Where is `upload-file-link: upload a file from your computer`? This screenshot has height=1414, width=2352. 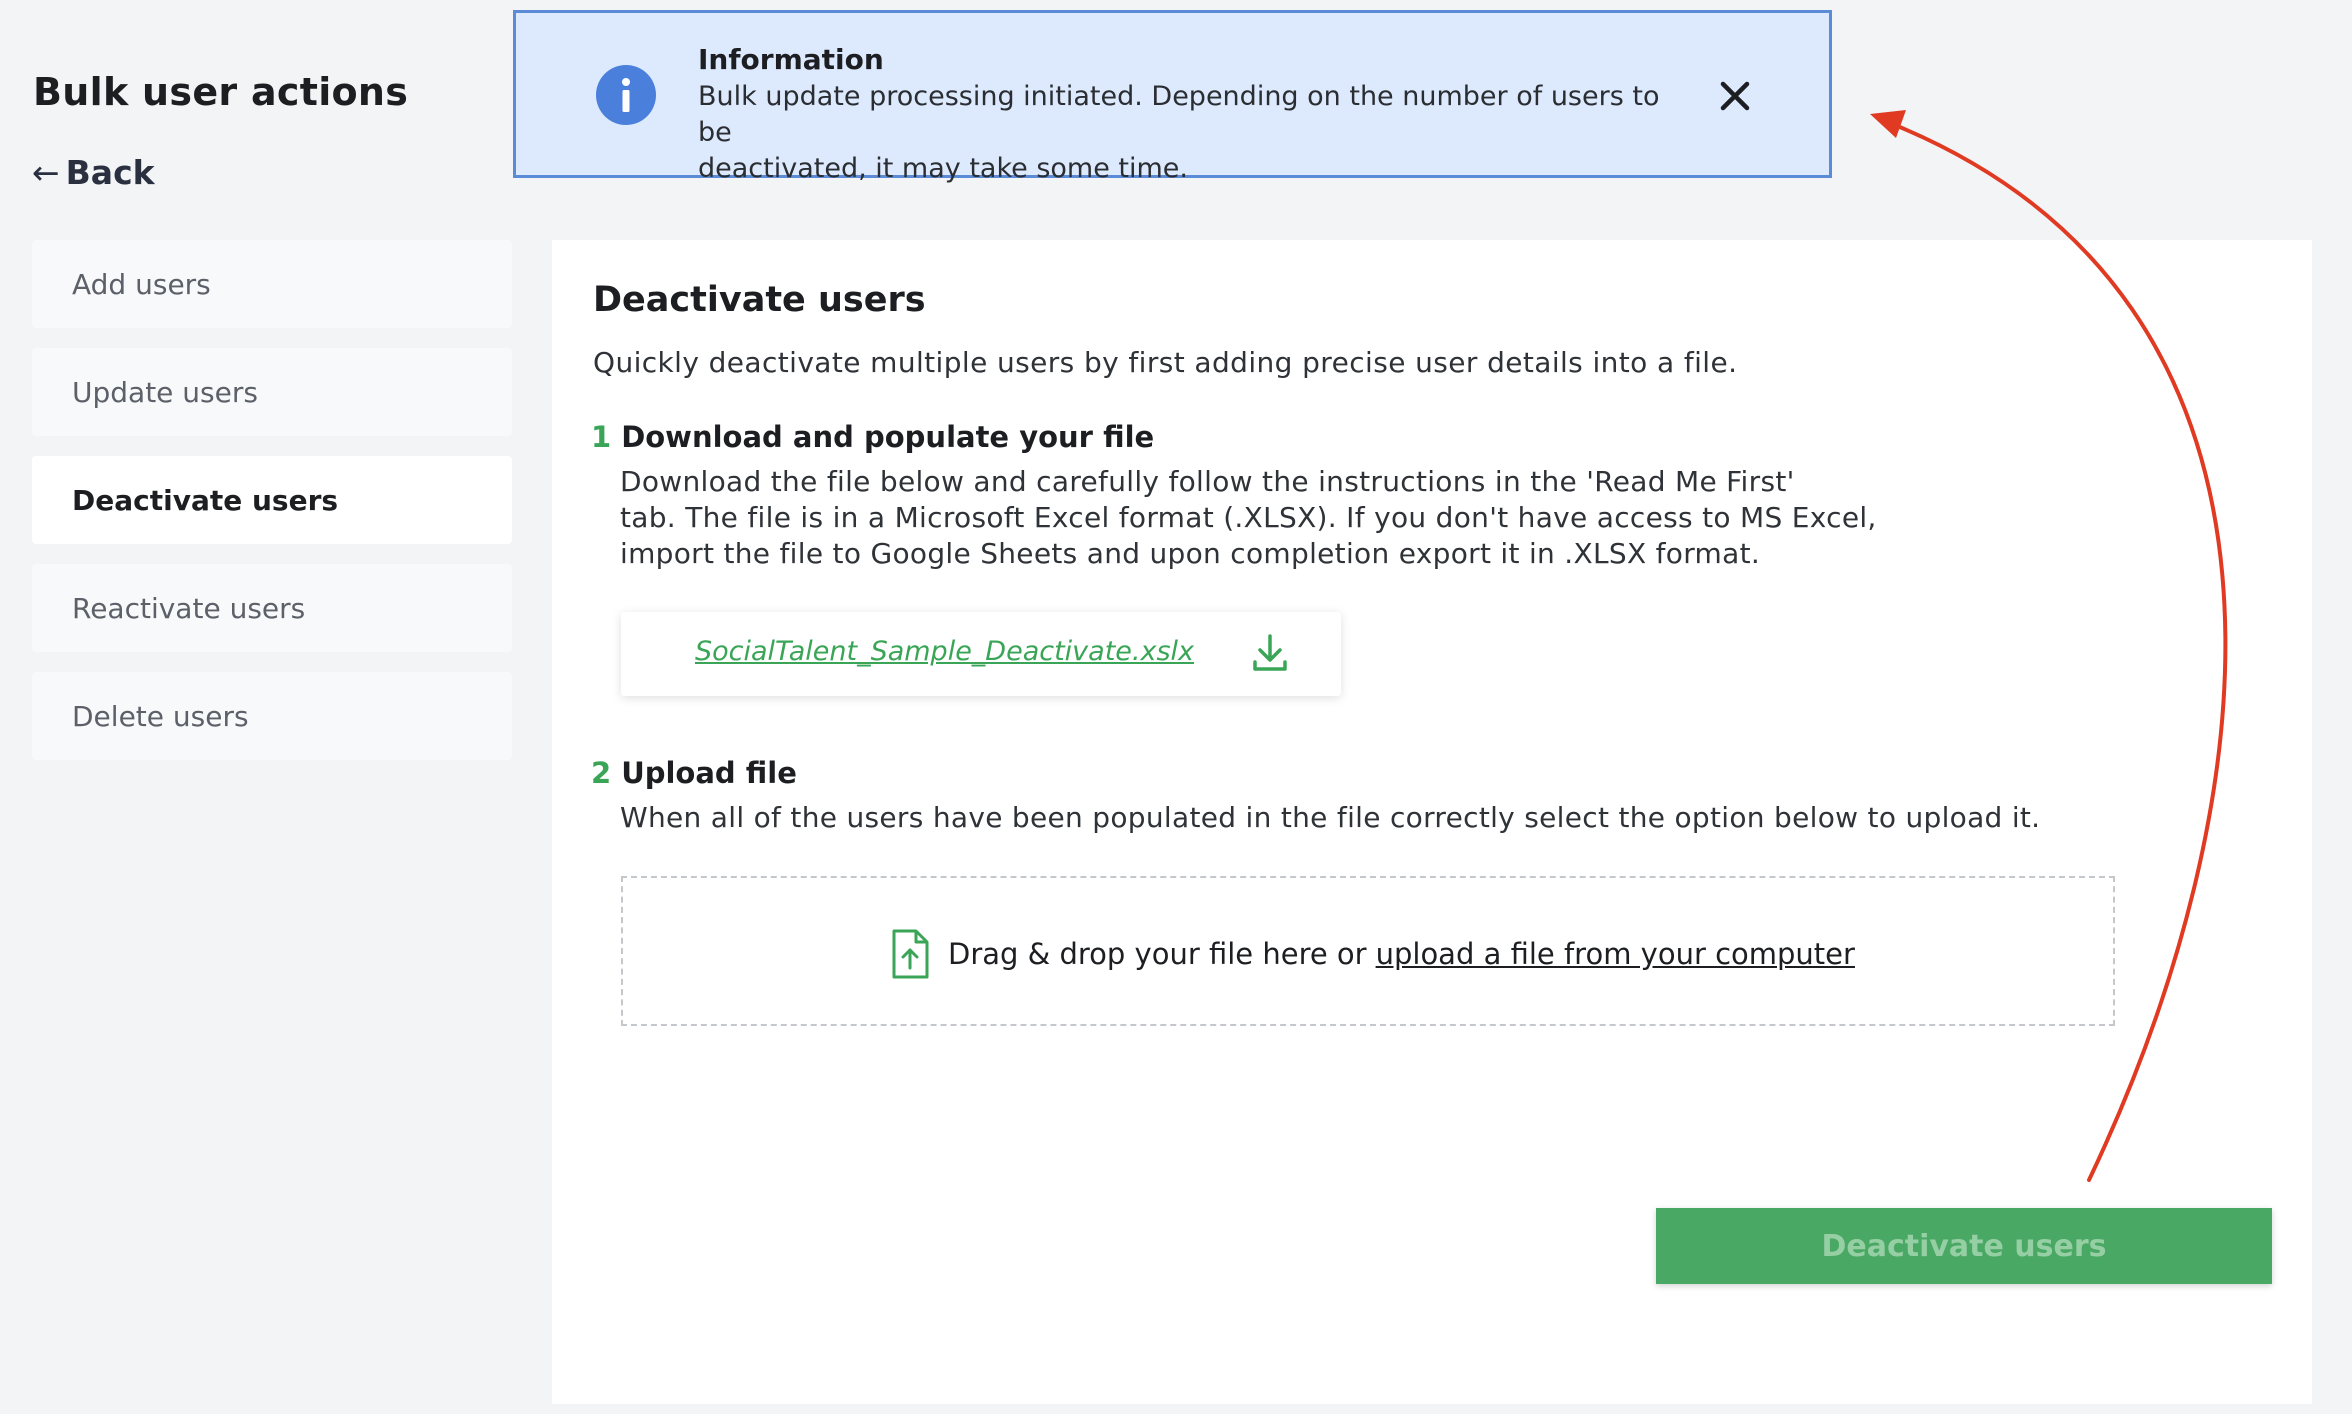 upload-file-link: upload a file from your computer is located at coordinates (1615, 954).